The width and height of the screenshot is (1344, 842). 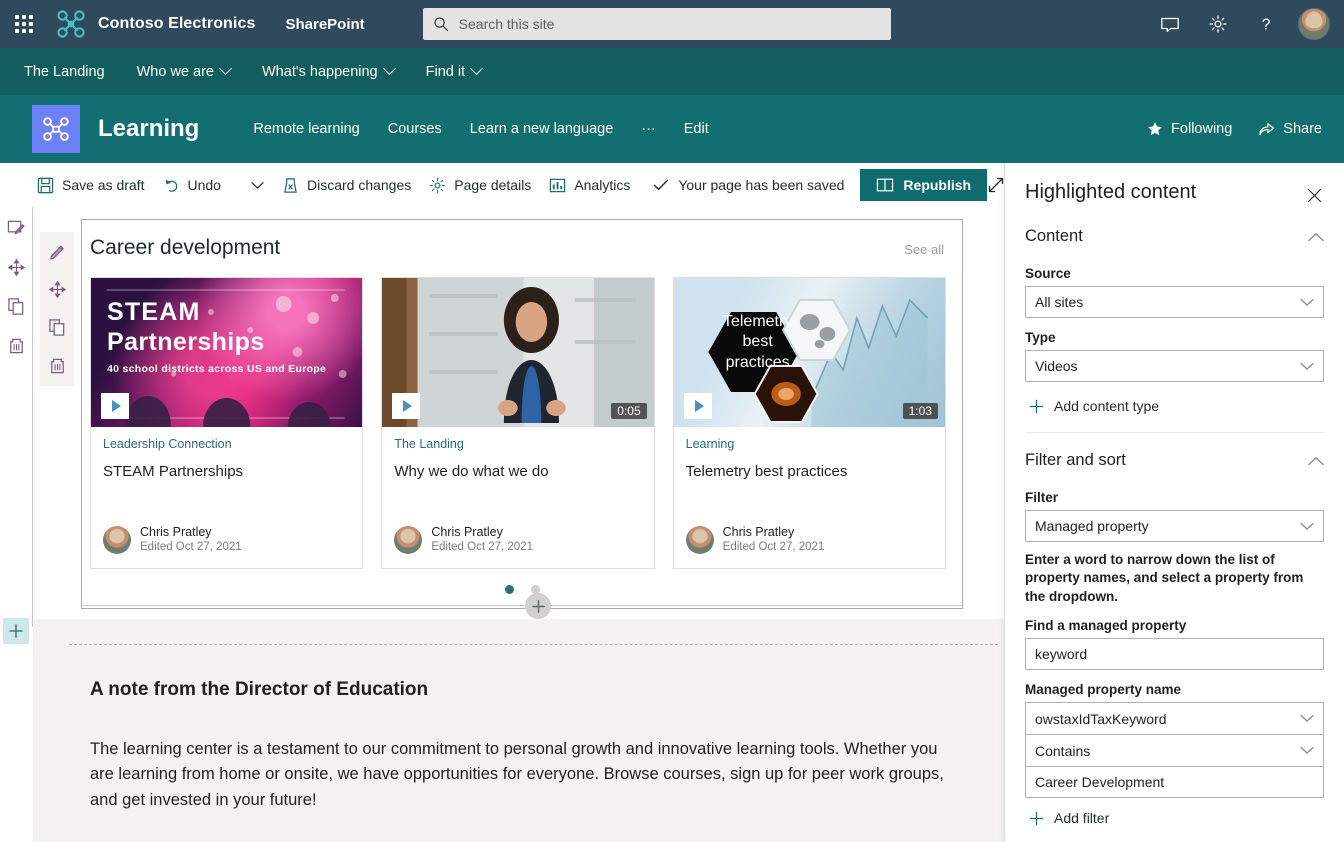 I want to click on card-title: Telemetry best practices, so click(x=809, y=472).